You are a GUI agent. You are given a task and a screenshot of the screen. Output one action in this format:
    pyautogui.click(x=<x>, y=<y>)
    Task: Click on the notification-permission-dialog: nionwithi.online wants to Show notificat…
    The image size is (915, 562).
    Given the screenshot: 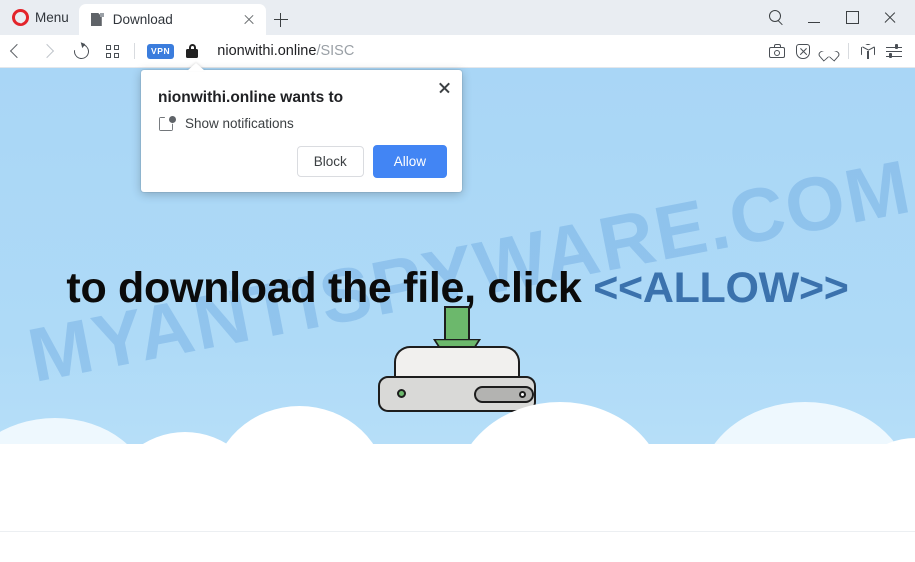 What is the action you would take?
    pyautogui.click(x=301, y=131)
    